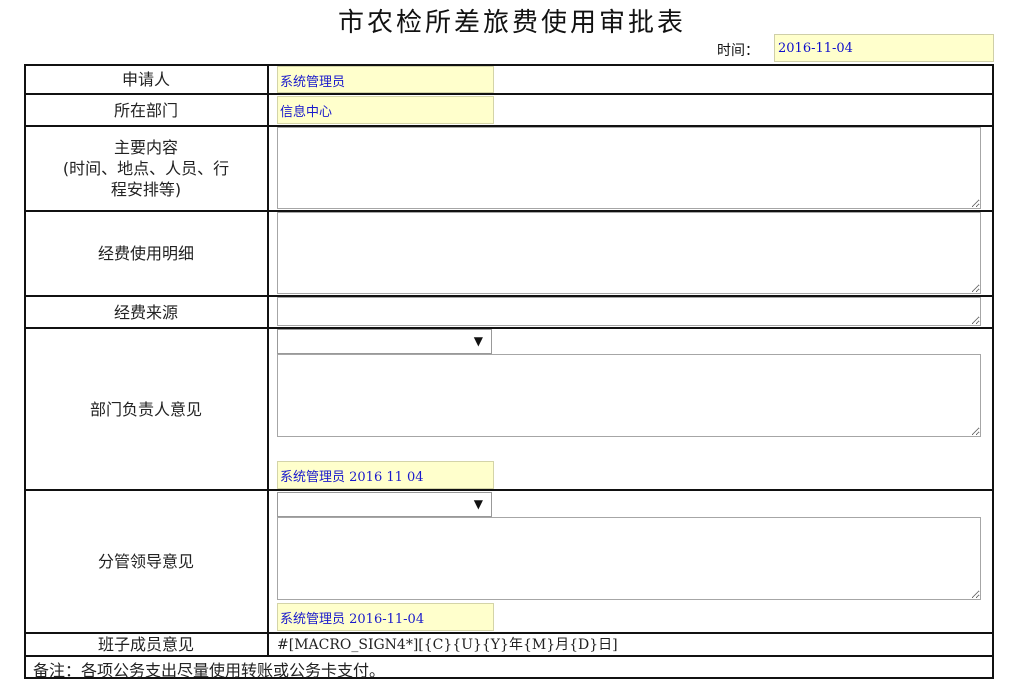  Describe the element at coordinates (209, 670) in the screenshot. I see `remark-note: 备注：各项公务支出尽量使用转账或公务卡支付。` at that location.